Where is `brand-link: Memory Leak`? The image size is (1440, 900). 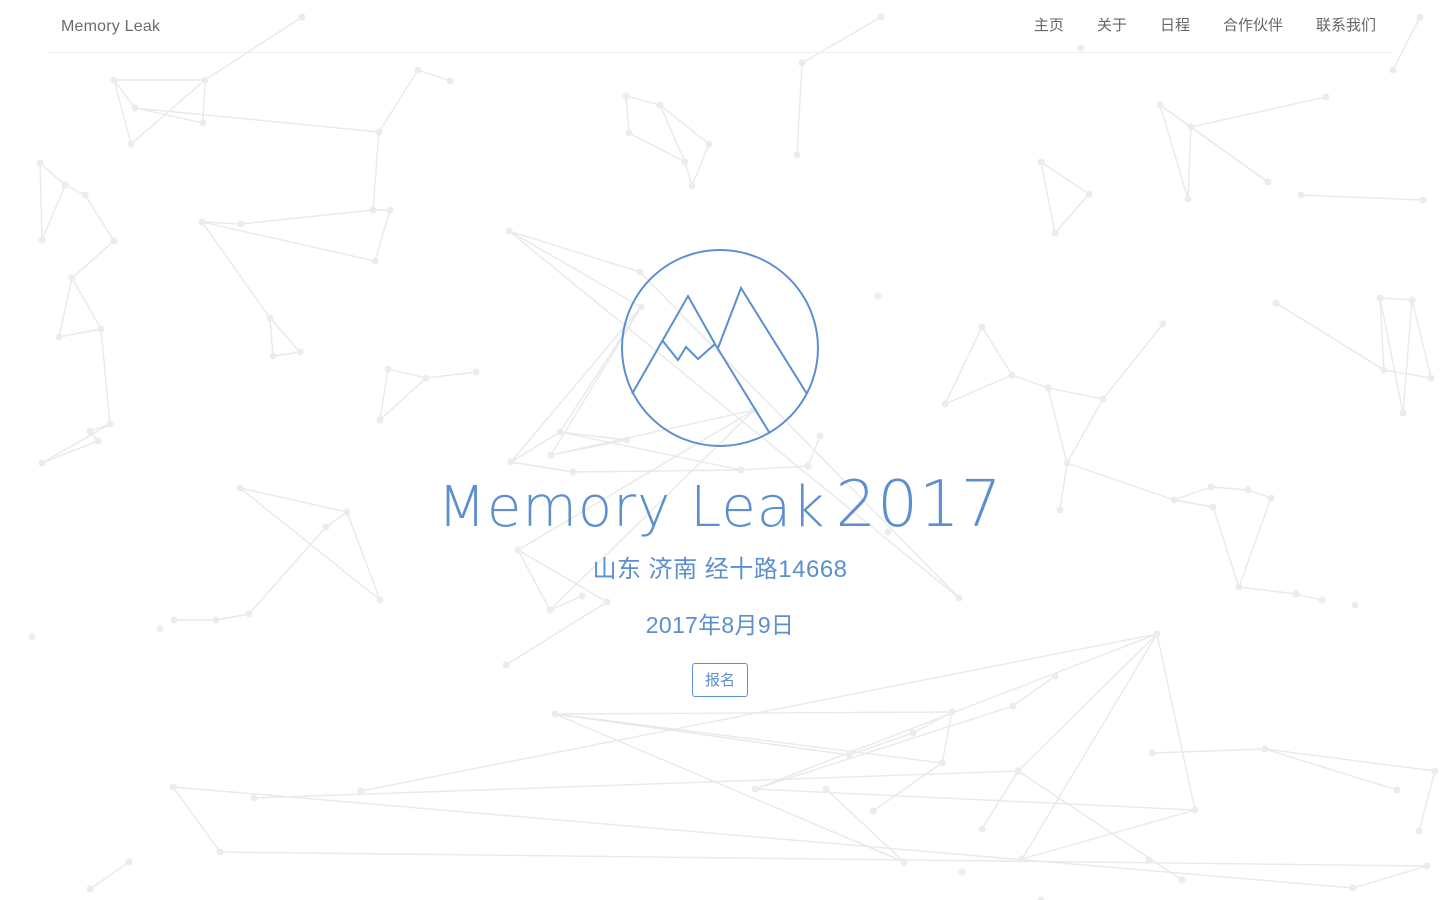 brand-link: Memory Leak is located at coordinates (110, 27).